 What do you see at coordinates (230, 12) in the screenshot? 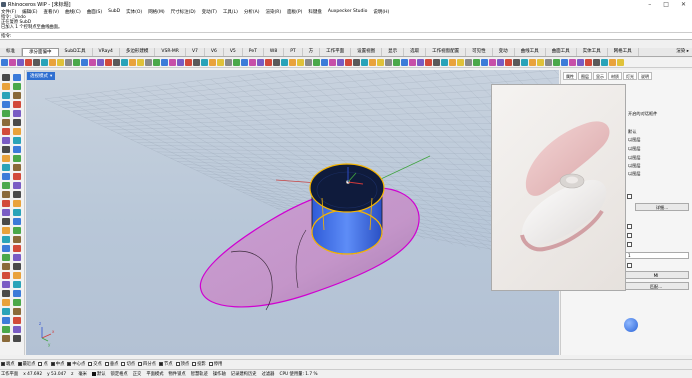
I see `menu-tools: 工具(L)` at bounding box center [230, 12].